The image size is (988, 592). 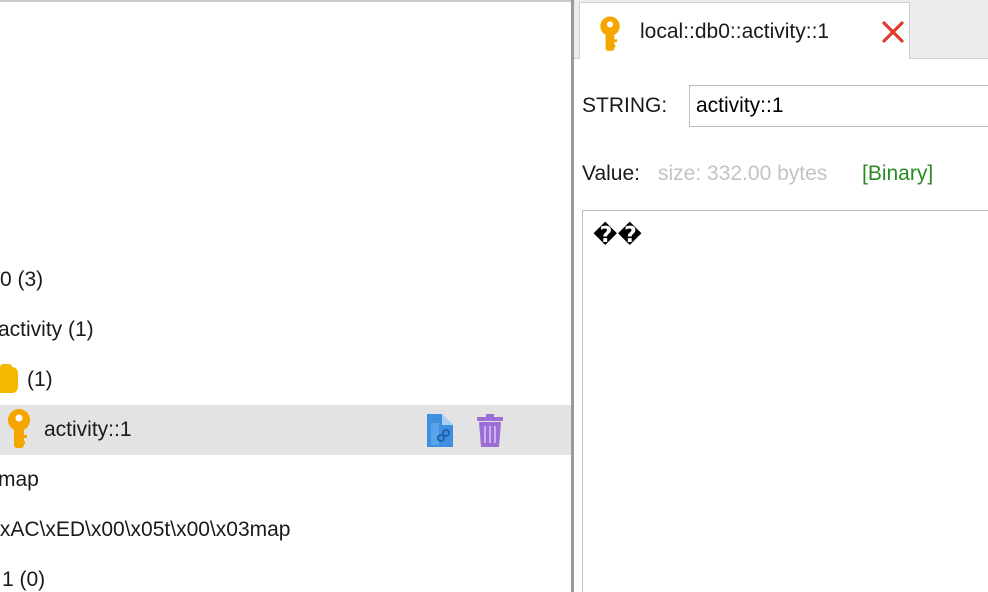 I want to click on folder-icon, so click(x=9, y=378).